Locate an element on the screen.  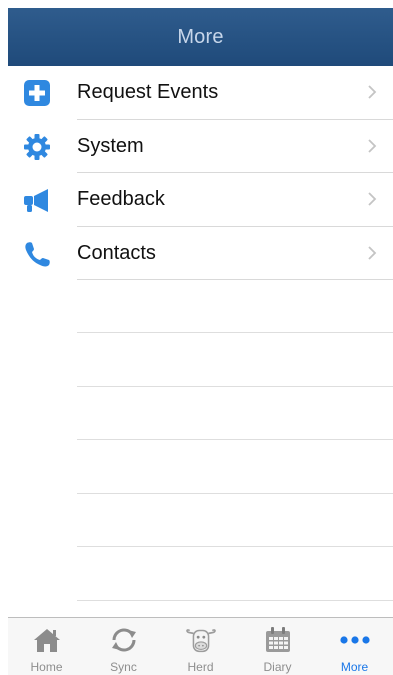
cow-icon is located at coordinates (200, 641).